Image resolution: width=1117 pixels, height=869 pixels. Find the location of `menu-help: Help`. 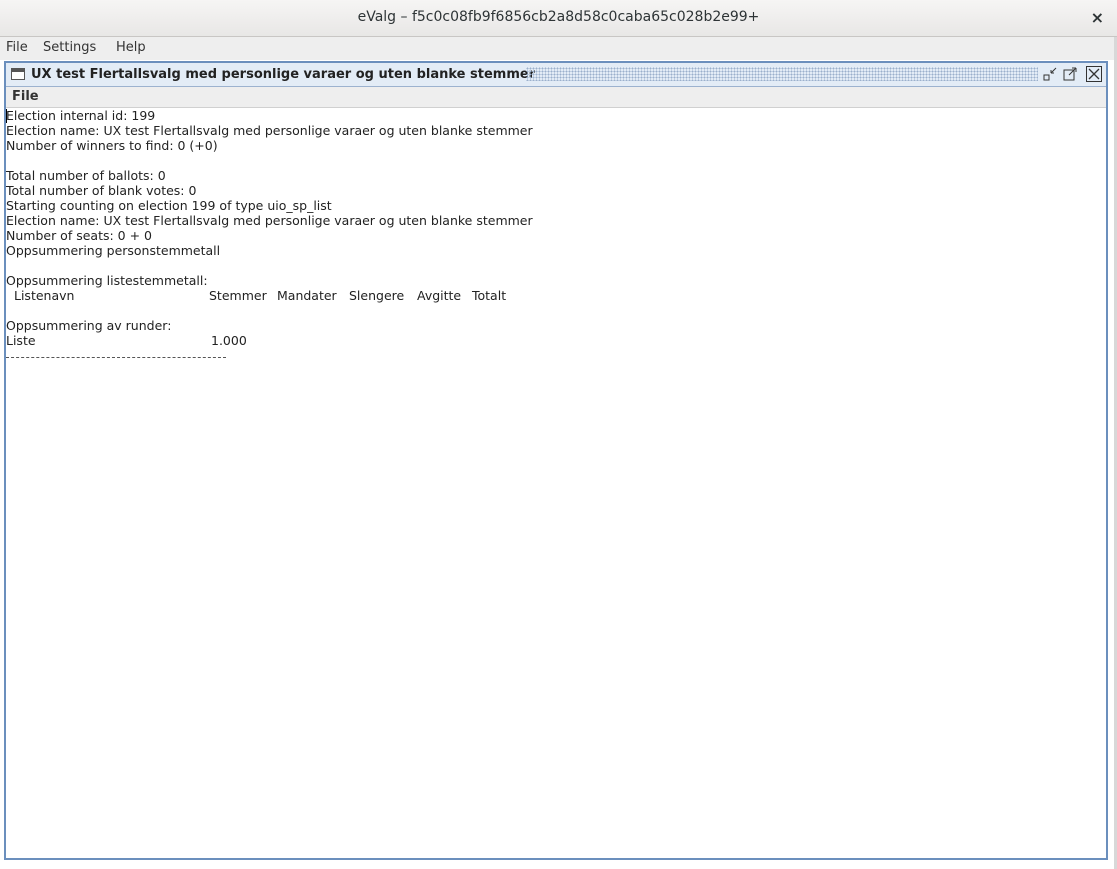

menu-help: Help is located at coordinates (131, 47).